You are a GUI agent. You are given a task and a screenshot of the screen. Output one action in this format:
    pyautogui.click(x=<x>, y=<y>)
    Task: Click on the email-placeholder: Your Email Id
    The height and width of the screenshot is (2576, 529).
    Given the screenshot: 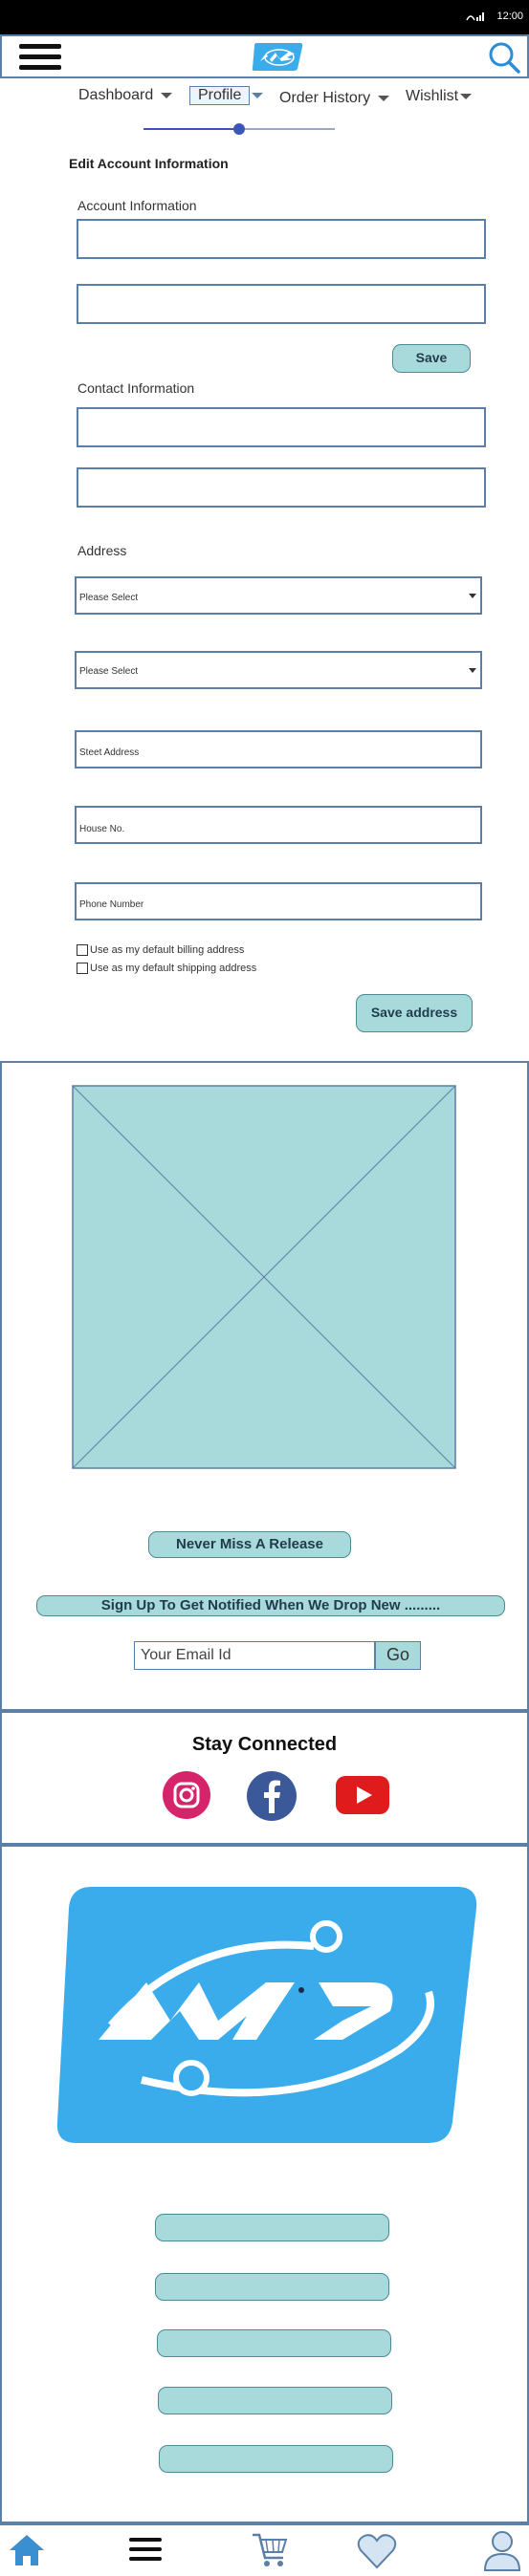 What is the action you would take?
    pyautogui.click(x=186, y=1655)
    